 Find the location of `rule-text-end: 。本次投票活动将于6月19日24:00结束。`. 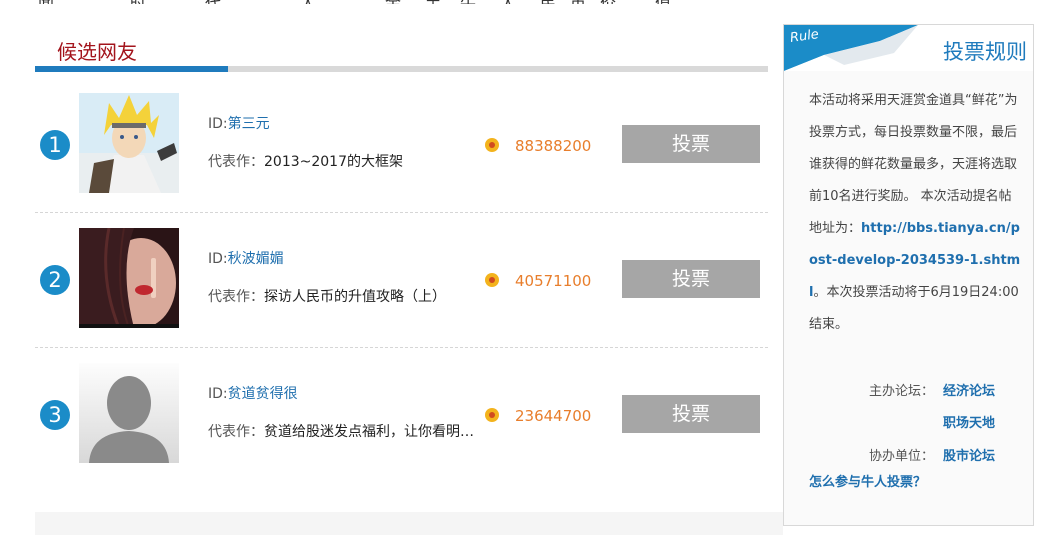

rule-text-end: 。本次投票活动将于6月19日24:00结束。 is located at coordinates (914, 308).